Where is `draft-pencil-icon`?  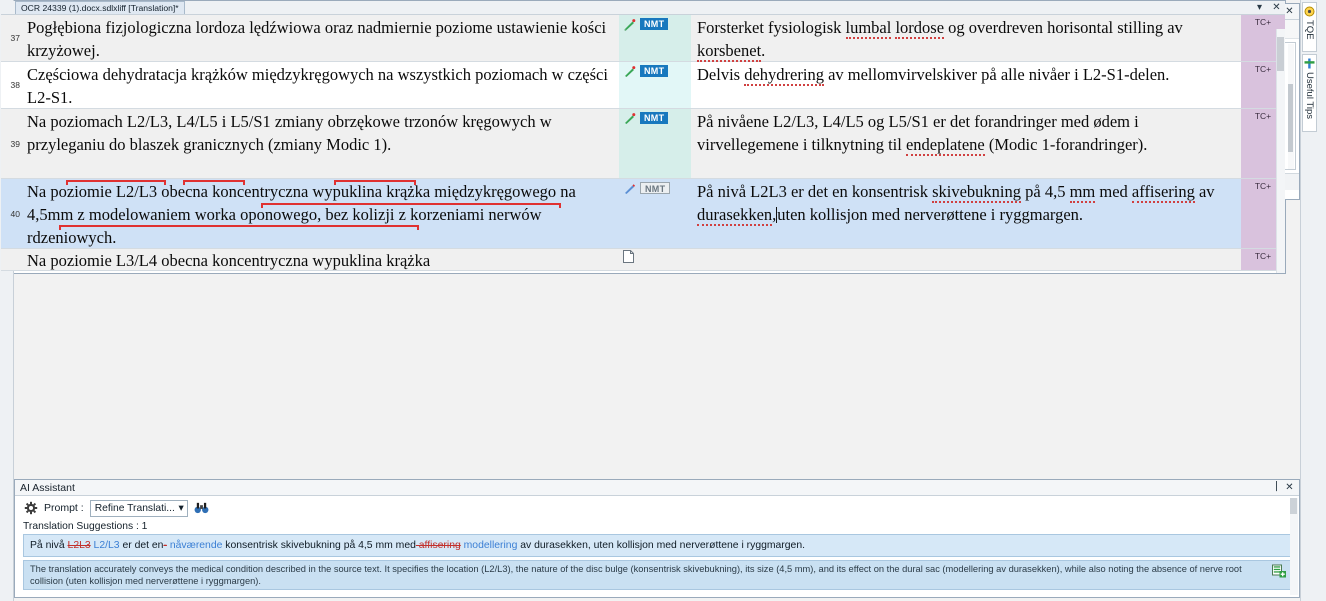 draft-pencil-icon is located at coordinates (629, 190).